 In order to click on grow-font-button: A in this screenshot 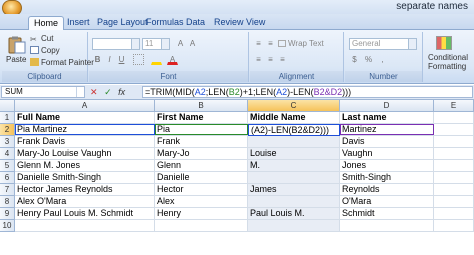, I will do `click(180, 43)`.